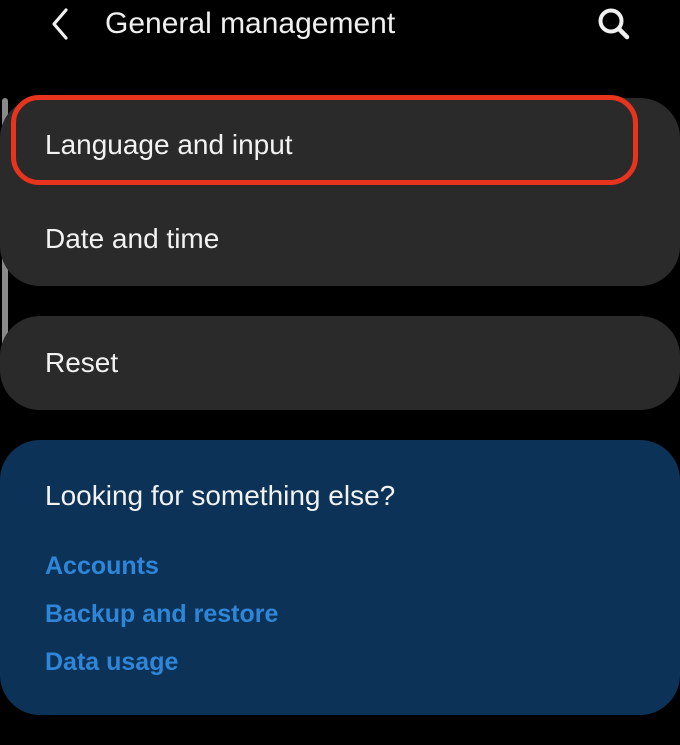 This screenshot has height=745, width=680. Describe the element at coordinates (250, 23) in the screenshot. I see `page-title: General management` at that location.